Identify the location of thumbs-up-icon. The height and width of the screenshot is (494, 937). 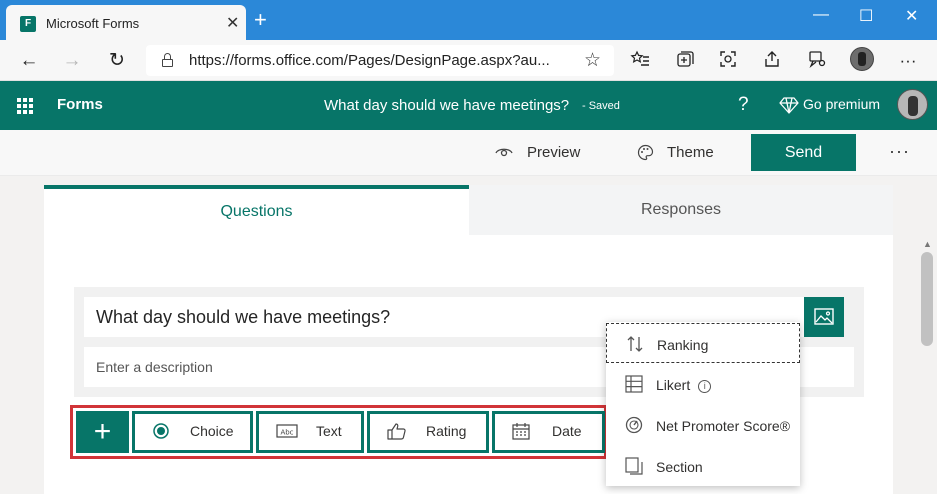
(396, 431).